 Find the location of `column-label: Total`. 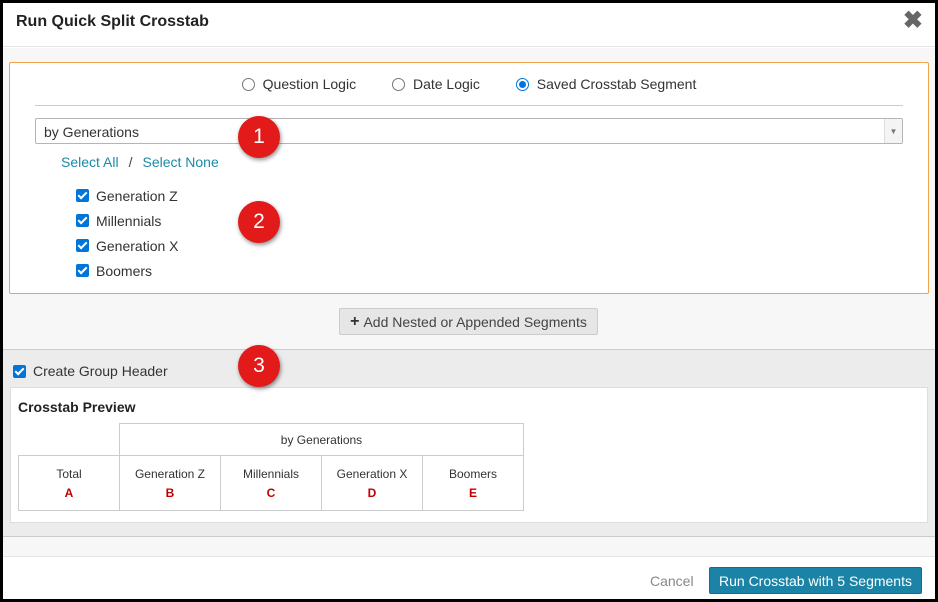

column-label: Total is located at coordinates (69, 473).